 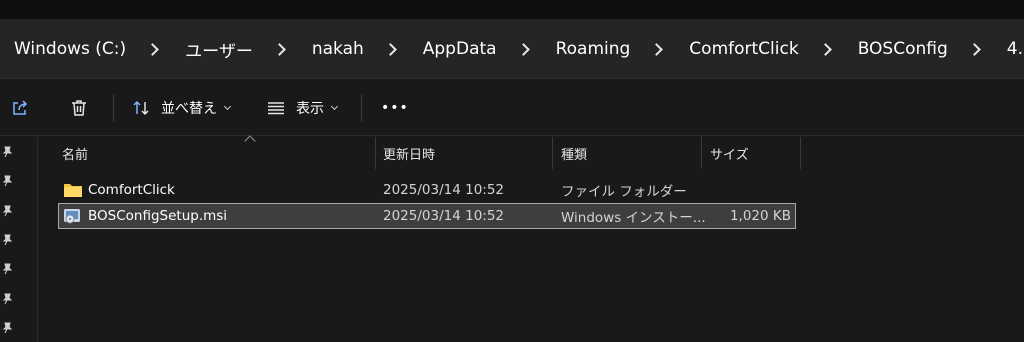 What do you see at coordinates (627, 153) in the screenshot?
I see `column-header-type: 種類` at bounding box center [627, 153].